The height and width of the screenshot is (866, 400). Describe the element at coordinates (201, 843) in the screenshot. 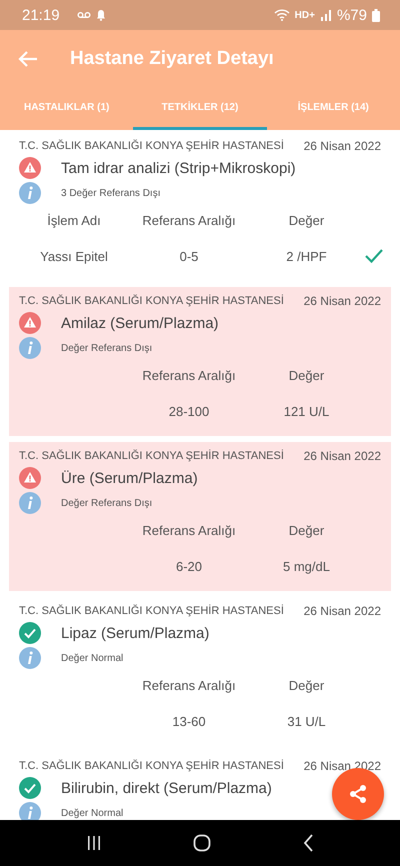

I see `home-icon` at that location.